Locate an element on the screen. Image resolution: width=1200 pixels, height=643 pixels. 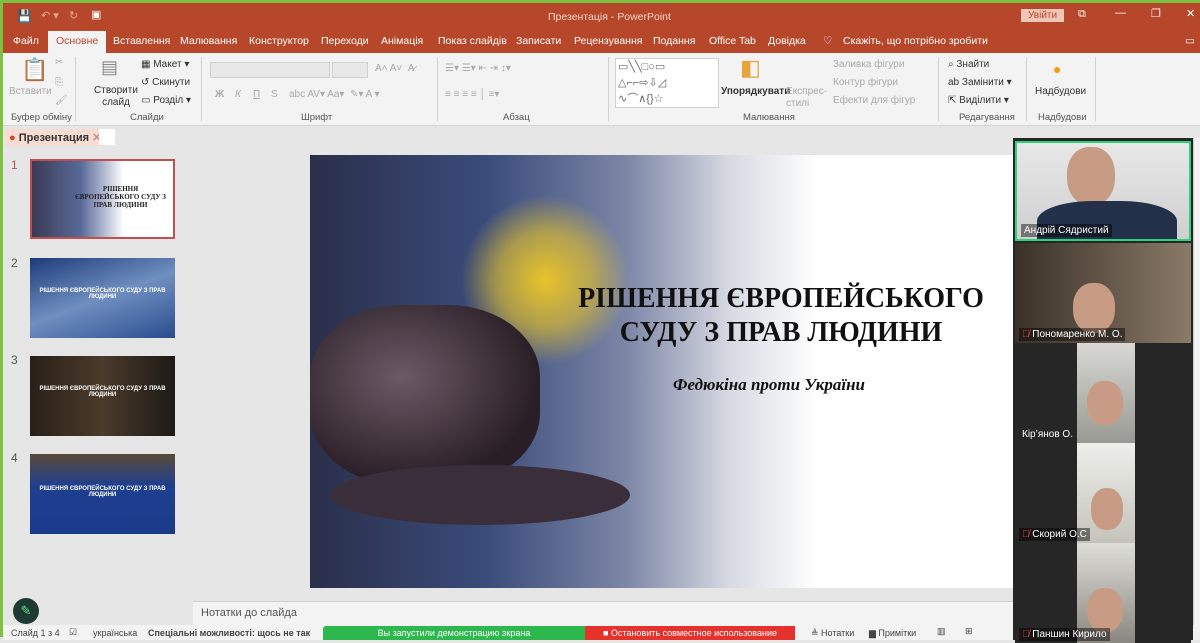
redo-icon: ↻ is located at coordinates (73, 15).